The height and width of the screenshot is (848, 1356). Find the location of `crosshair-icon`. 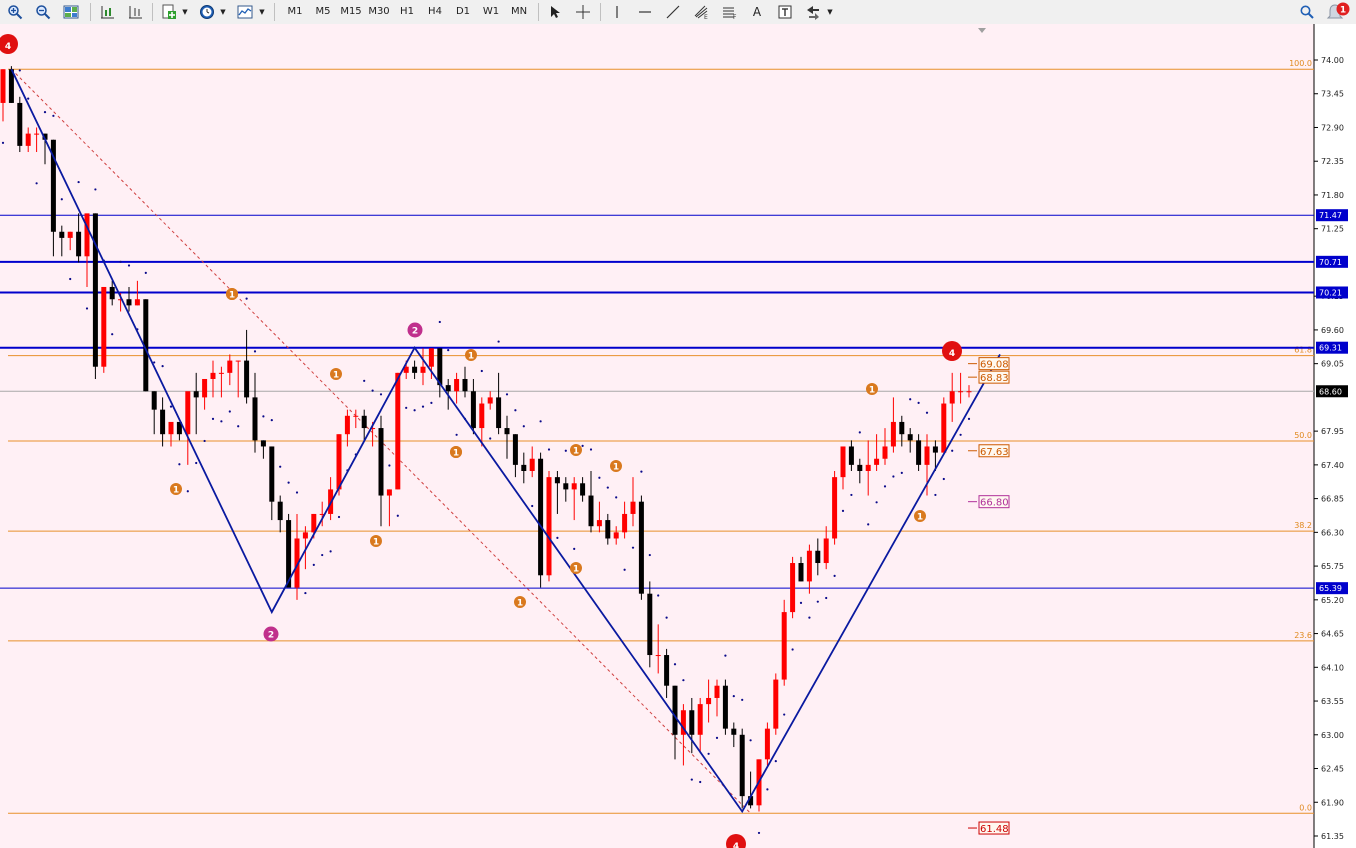

crosshair-icon is located at coordinates (583, 11).